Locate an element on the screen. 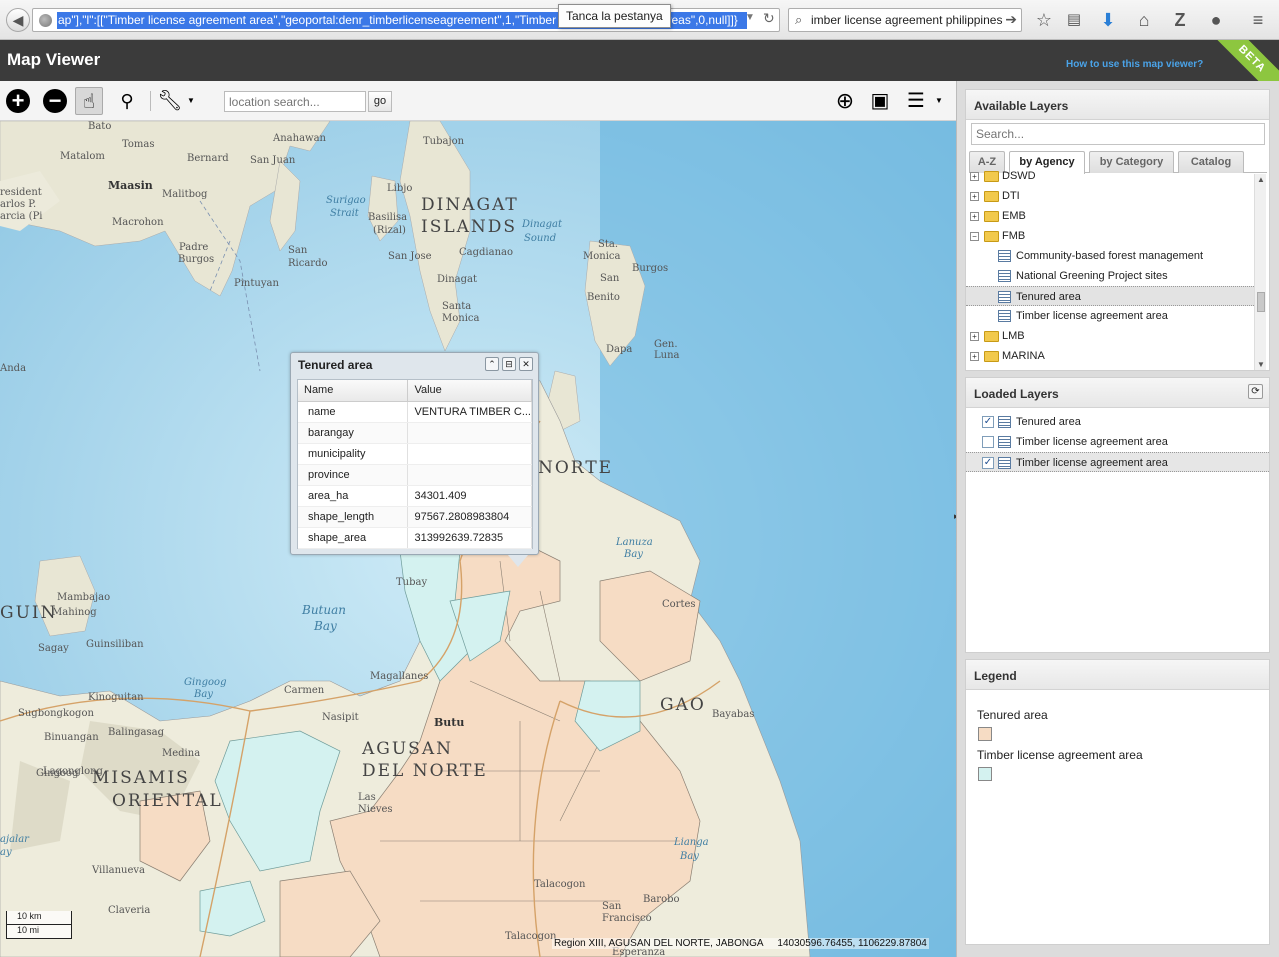 The width and height of the screenshot is (1279, 957). location-search-input is located at coordinates (295, 101).